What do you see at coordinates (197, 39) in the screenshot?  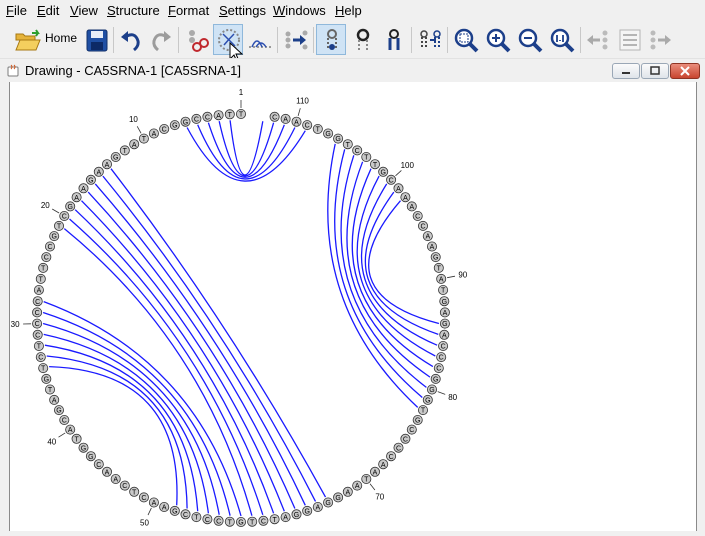 I see `radiate-layout-button` at bounding box center [197, 39].